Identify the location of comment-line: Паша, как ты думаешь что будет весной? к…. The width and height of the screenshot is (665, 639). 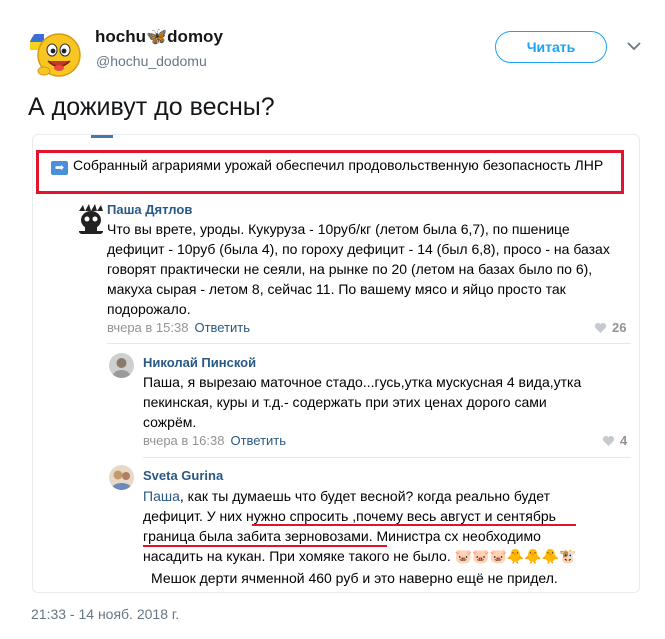
(360, 496).